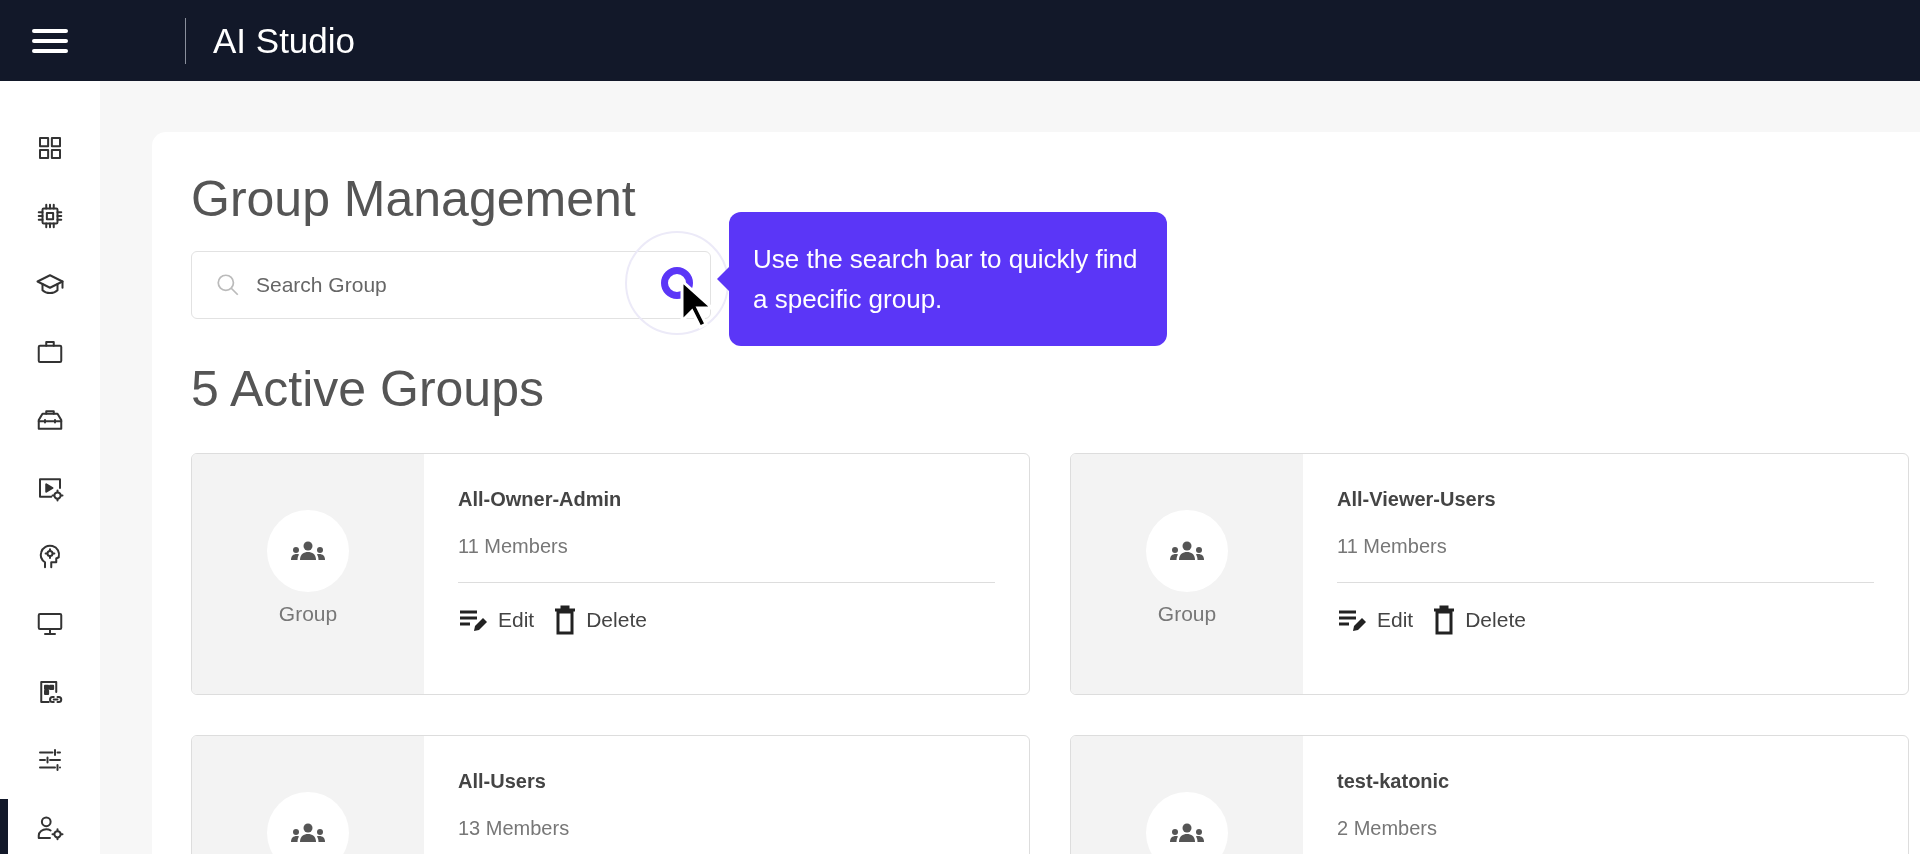 This screenshot has height=854, width=1920. Describe the element at coordinates (514, 828) in the screenshot. I see `member-count: 13 Members` at that location.